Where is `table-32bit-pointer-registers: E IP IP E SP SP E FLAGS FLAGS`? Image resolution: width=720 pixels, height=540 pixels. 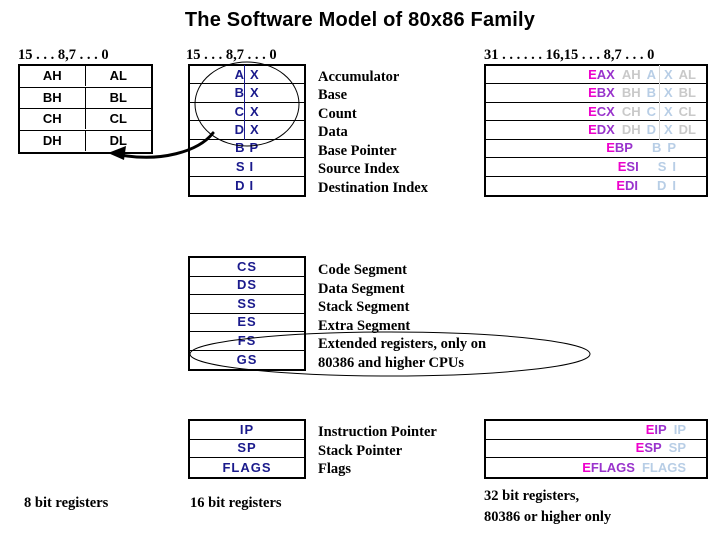 table-32bit-pointer-registers: E IP IP E SP SP E FLAGS FLAGS is located at coordinates (596, 449).